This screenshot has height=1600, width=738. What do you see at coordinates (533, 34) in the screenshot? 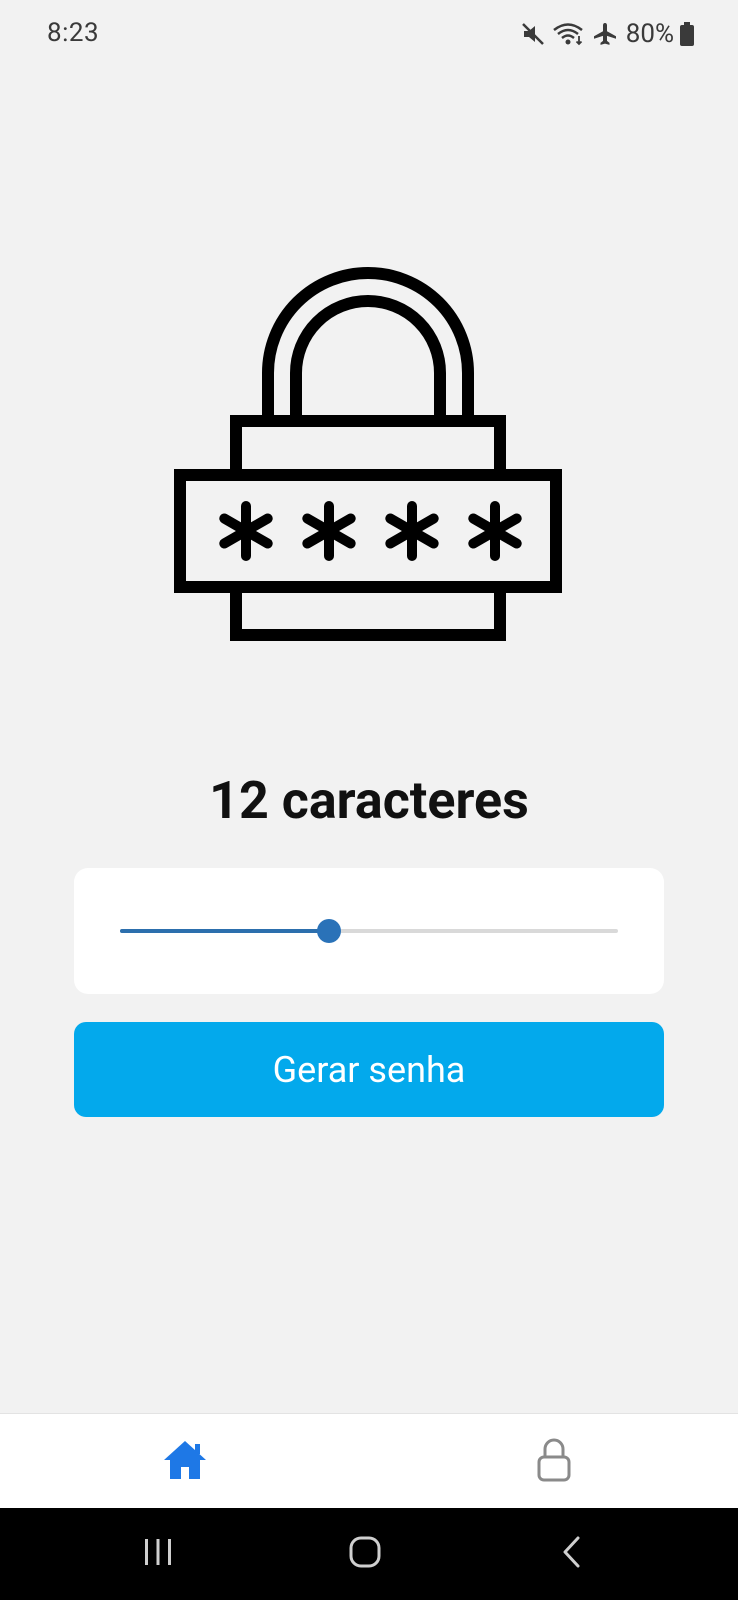
I see `mute-icon` at bounding box center [533, 34].